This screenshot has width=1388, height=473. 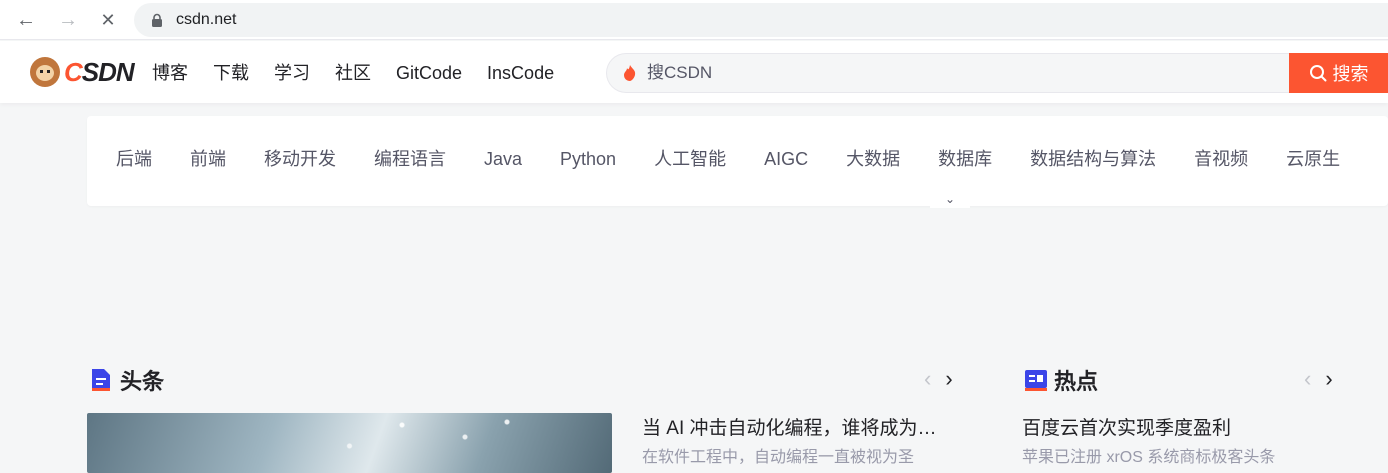 What do you see at coordinates (157, 20) in the screenshot?
I see `lock-icon` at bounding box center [157, 20].